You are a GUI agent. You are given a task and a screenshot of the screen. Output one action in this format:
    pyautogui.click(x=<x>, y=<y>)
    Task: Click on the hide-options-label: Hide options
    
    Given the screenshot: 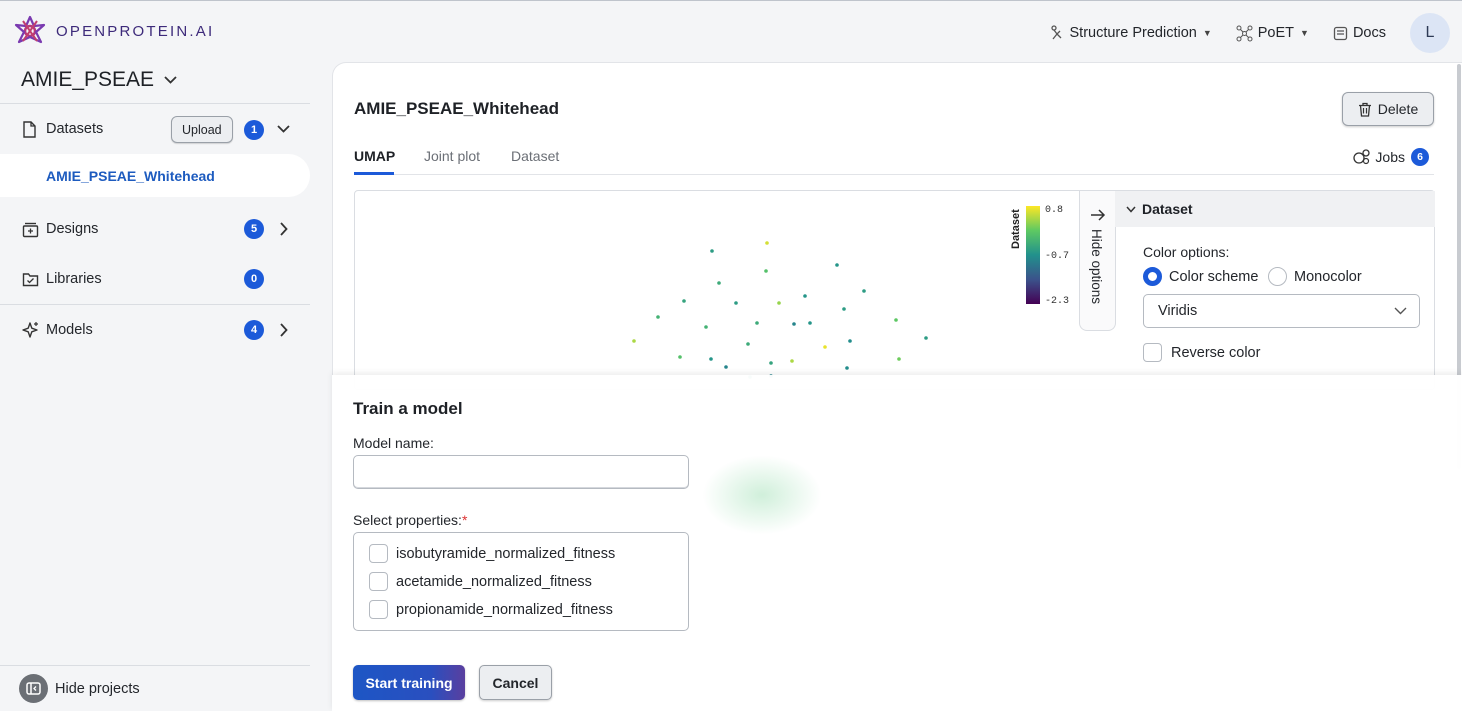 What is the action you would take?
    pyautogui.click(x=1096, y=267)
    